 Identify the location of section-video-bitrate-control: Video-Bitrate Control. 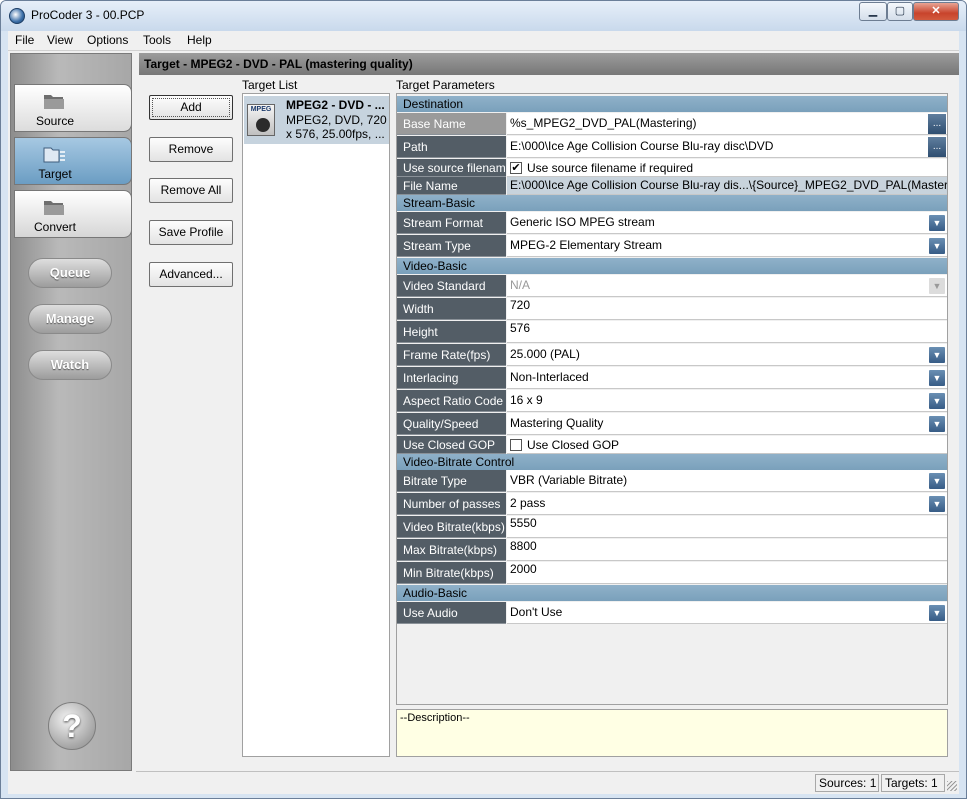
(672, 462).